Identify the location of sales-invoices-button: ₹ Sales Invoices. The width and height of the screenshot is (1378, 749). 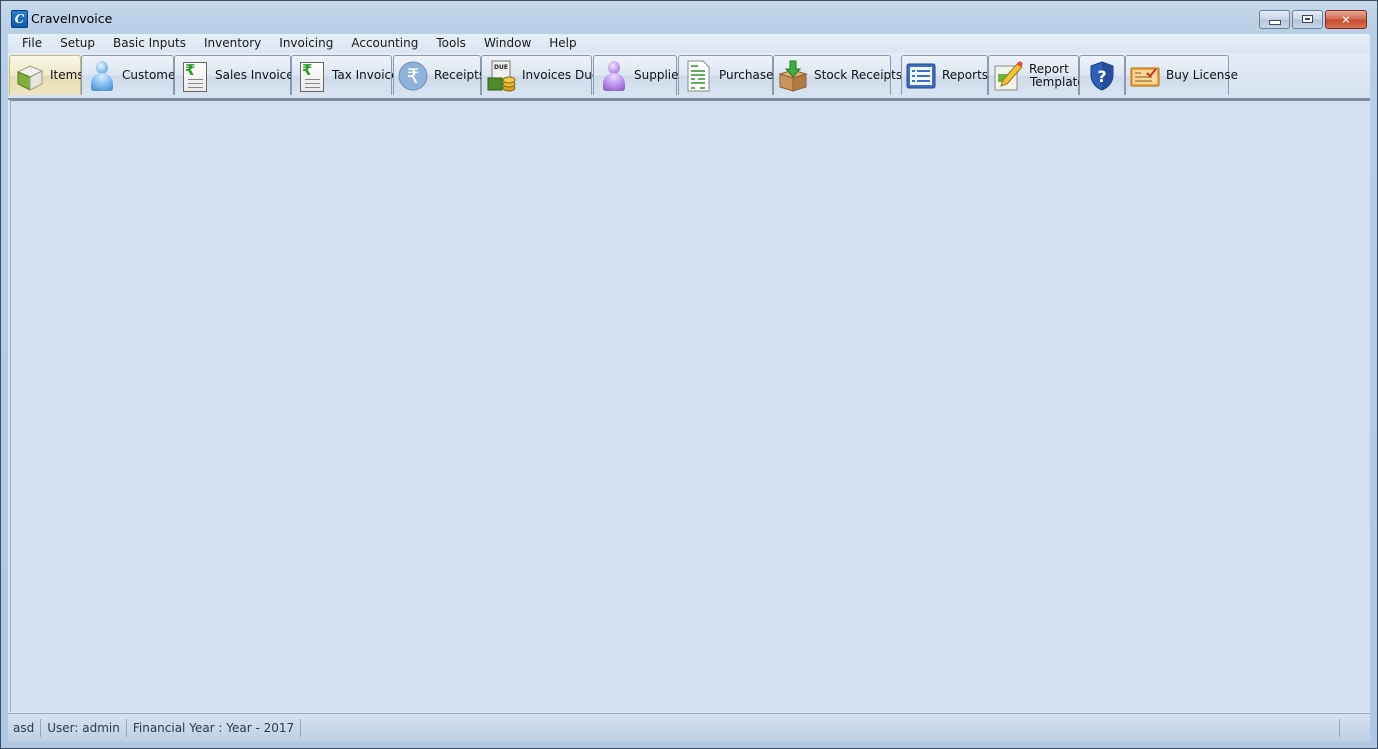
(237, 75).